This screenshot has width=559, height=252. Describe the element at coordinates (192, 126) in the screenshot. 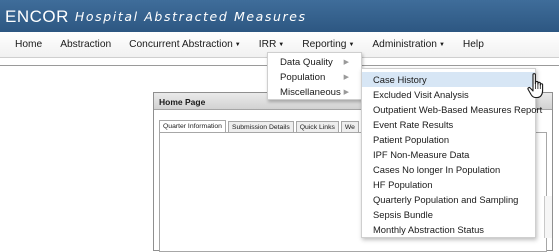

I see `tab-quarter-information: Quarter Information` at that location.